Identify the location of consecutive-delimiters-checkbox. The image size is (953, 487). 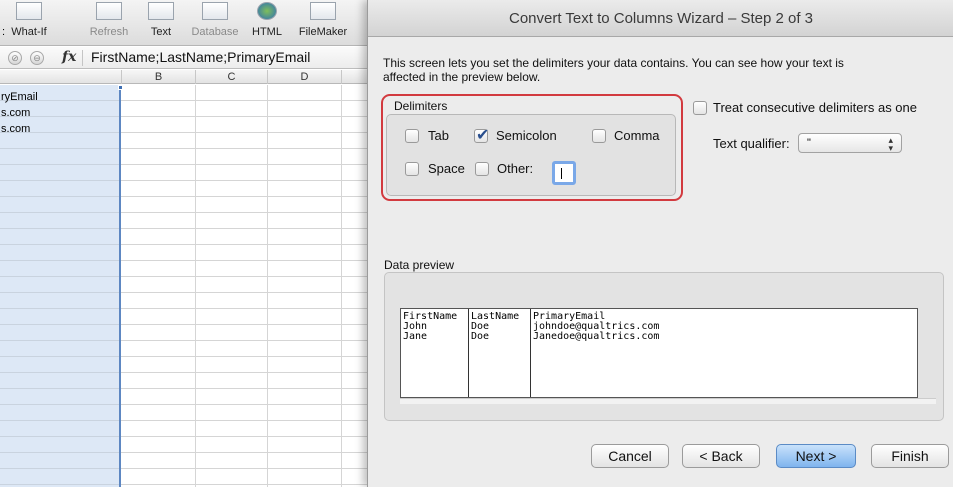
(700, 108).